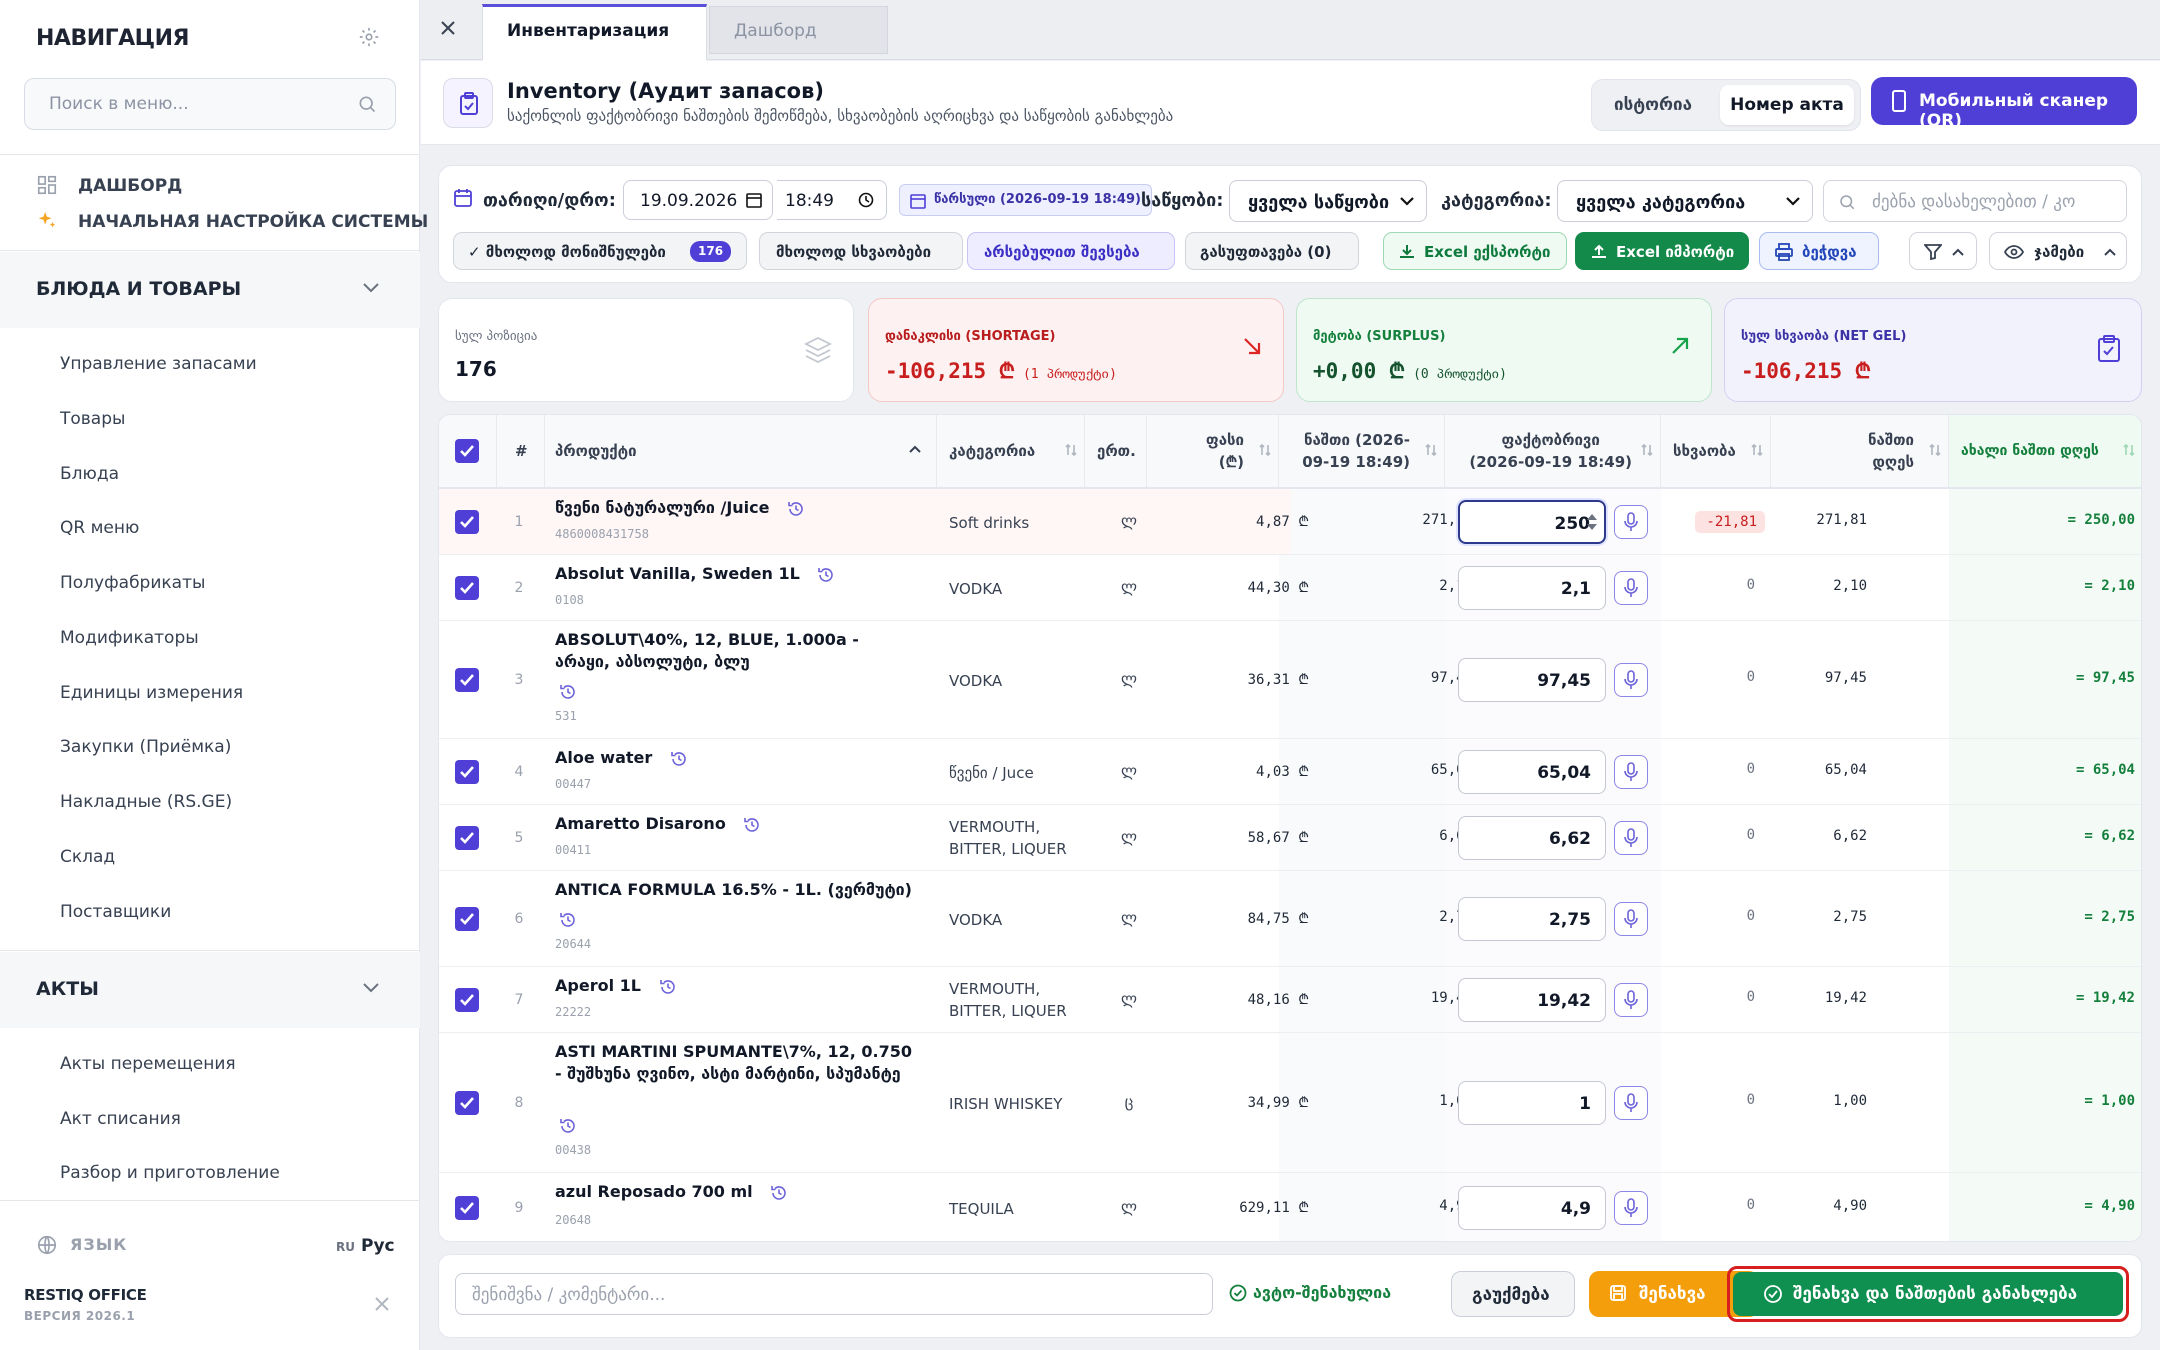  Describe the element at coordinates (1513, 1294) in the screenshot. I see `cancel-button: გაუქმება` at that location.